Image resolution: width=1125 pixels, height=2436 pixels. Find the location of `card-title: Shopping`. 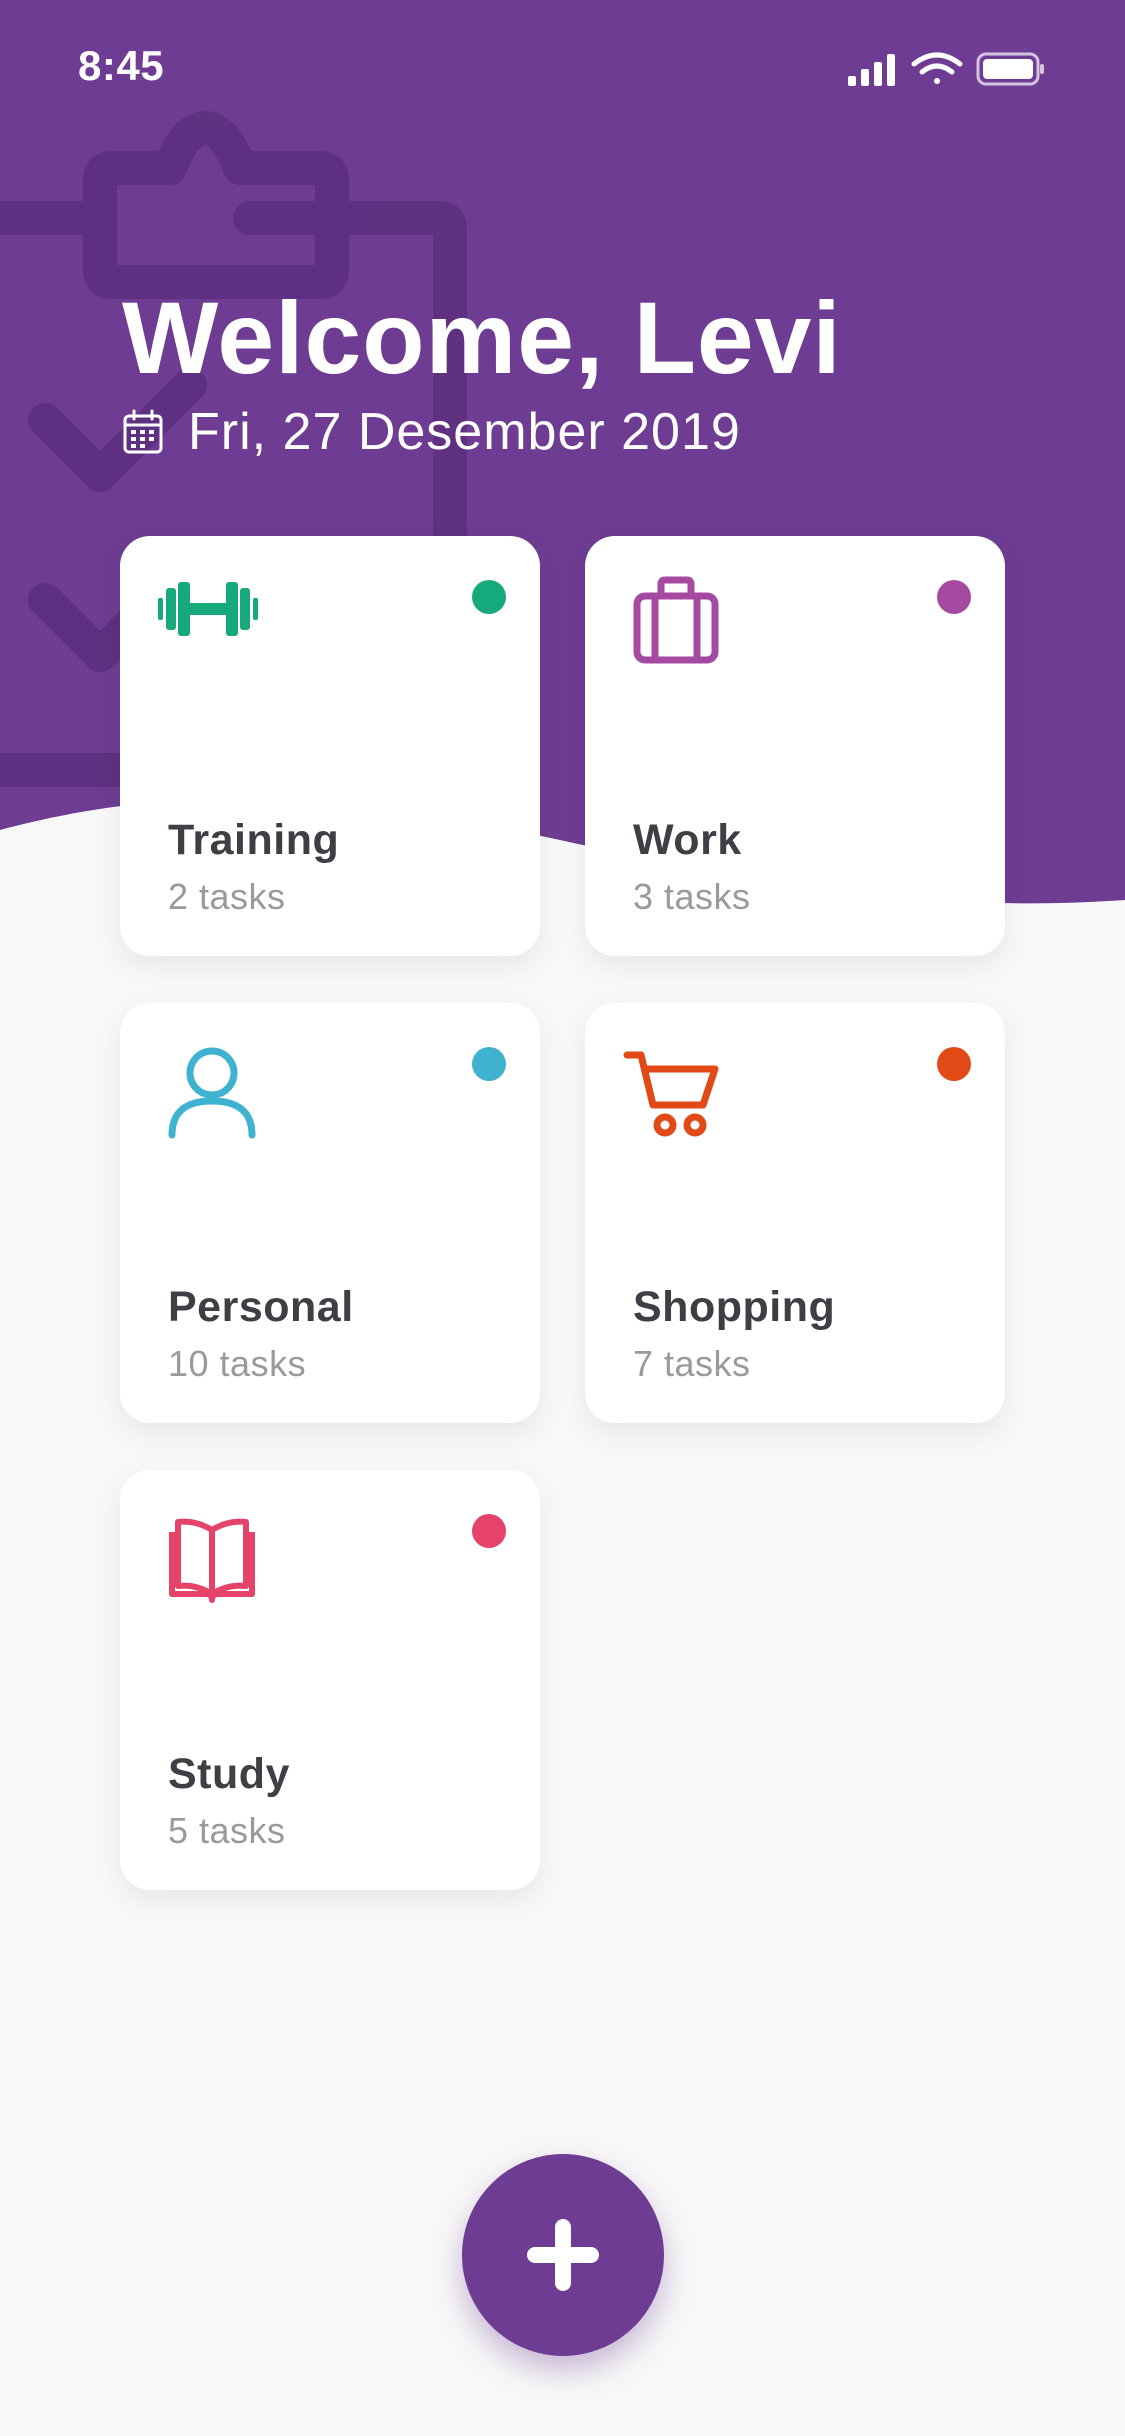

card-title: Shopping is located at coordinates (734, 1307).